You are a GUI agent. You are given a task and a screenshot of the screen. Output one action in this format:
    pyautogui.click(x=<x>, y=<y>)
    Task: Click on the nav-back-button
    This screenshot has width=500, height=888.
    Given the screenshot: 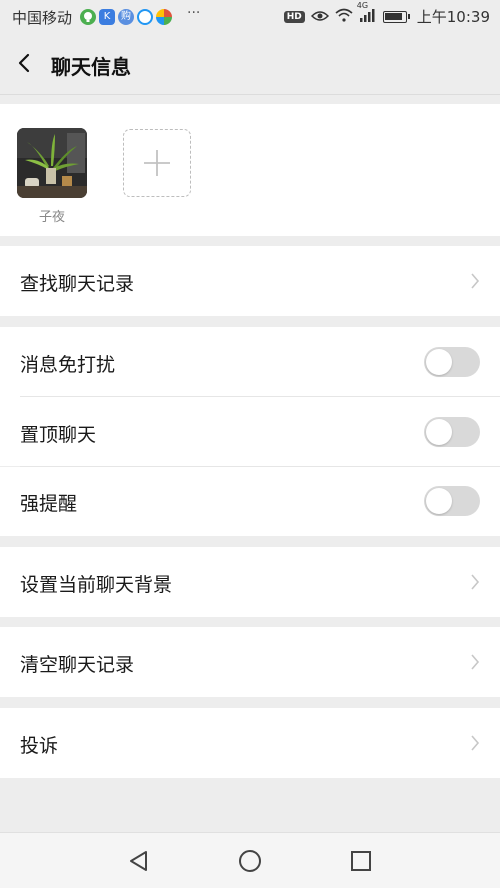 What is the action you would take?
    pyautogui.click(x=139, y=861)
    